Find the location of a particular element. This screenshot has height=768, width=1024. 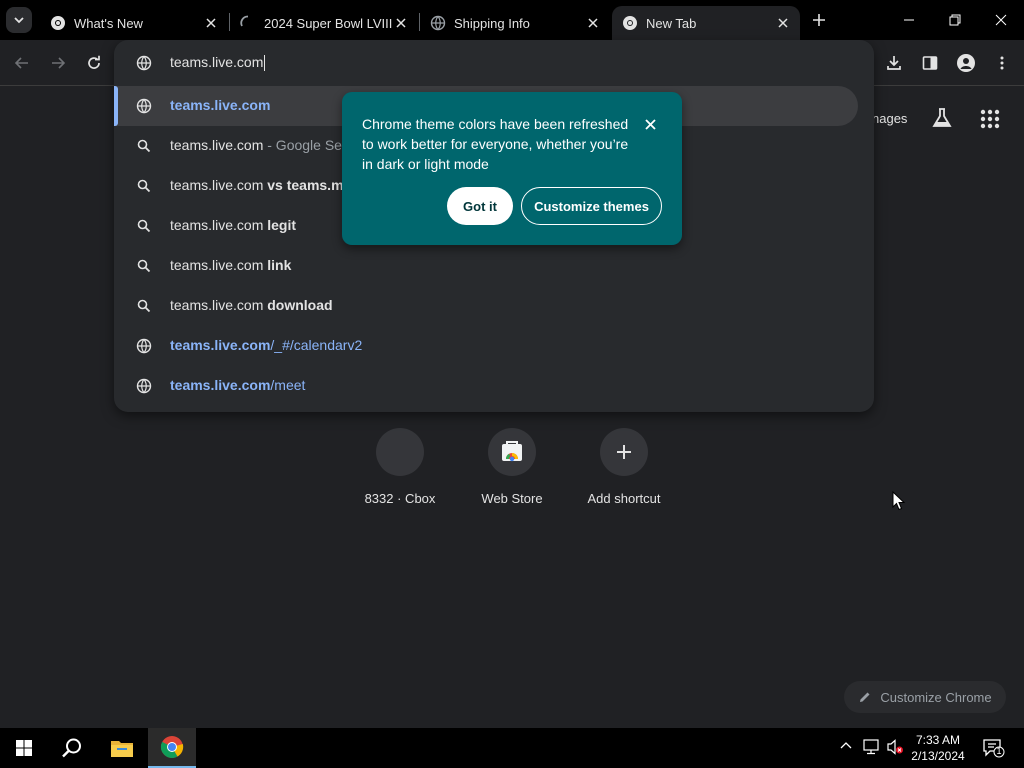

taskbar-search-button is located at coordinates (72, 748).